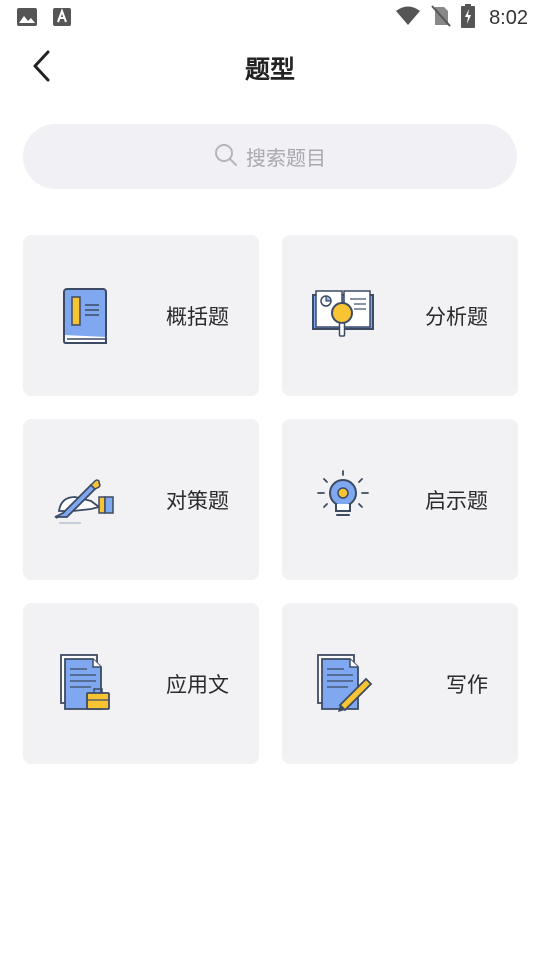  Describe the element at coordinates (508, 17) in the screenshot. I see `status-time: 8:02` at that location.